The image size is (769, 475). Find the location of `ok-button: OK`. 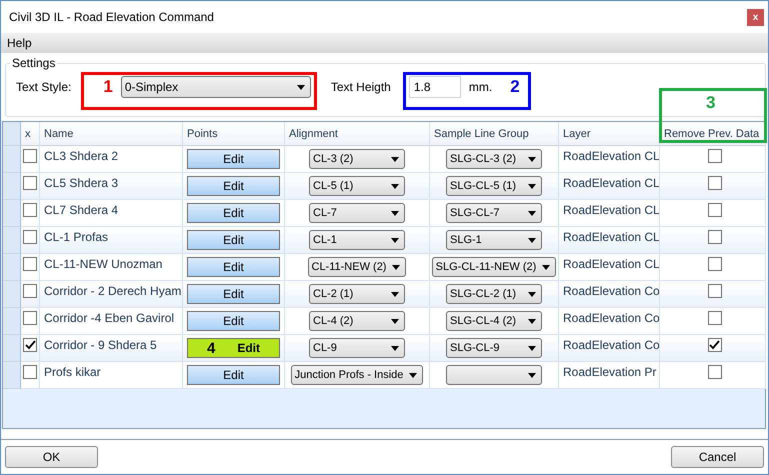

ok-button: OK is located at coordinates (51, 457).